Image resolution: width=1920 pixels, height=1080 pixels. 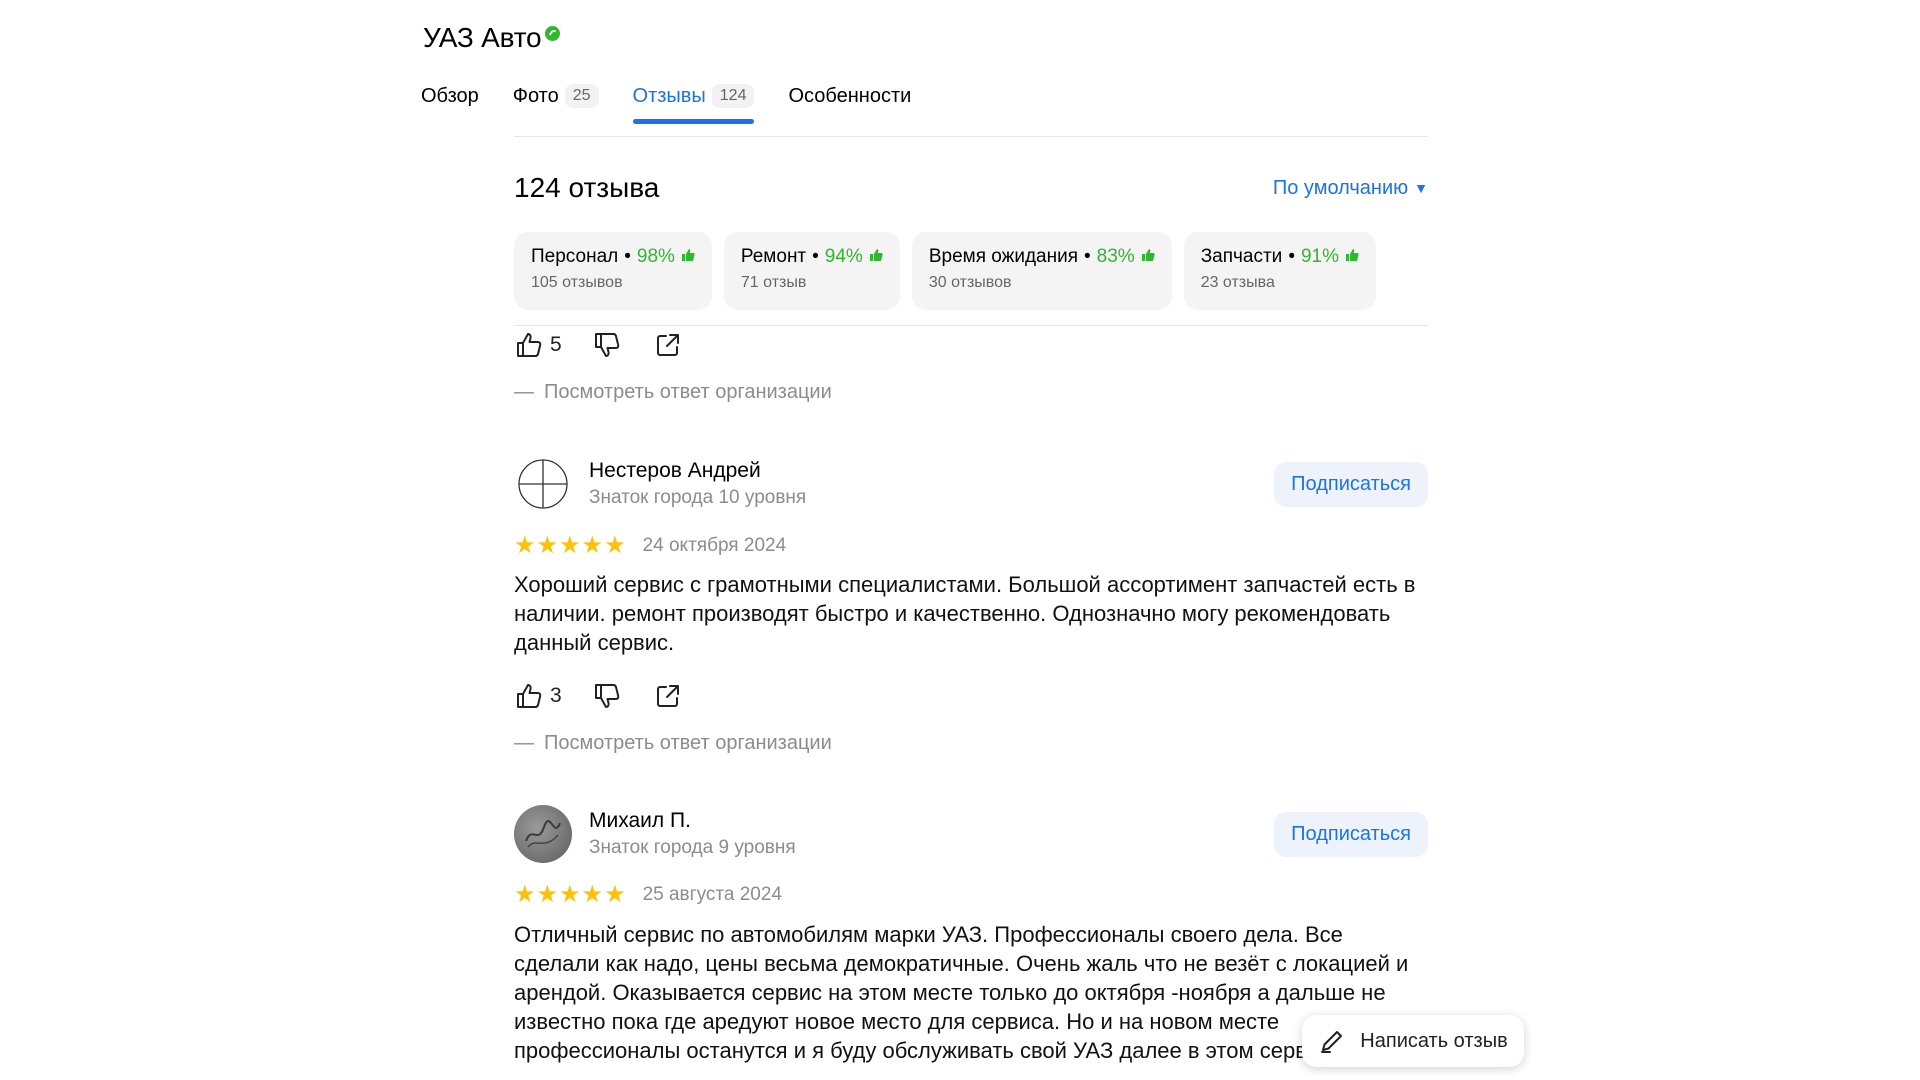 I want to click on tab-features-label: Особенности, so click(x=850, y=95).